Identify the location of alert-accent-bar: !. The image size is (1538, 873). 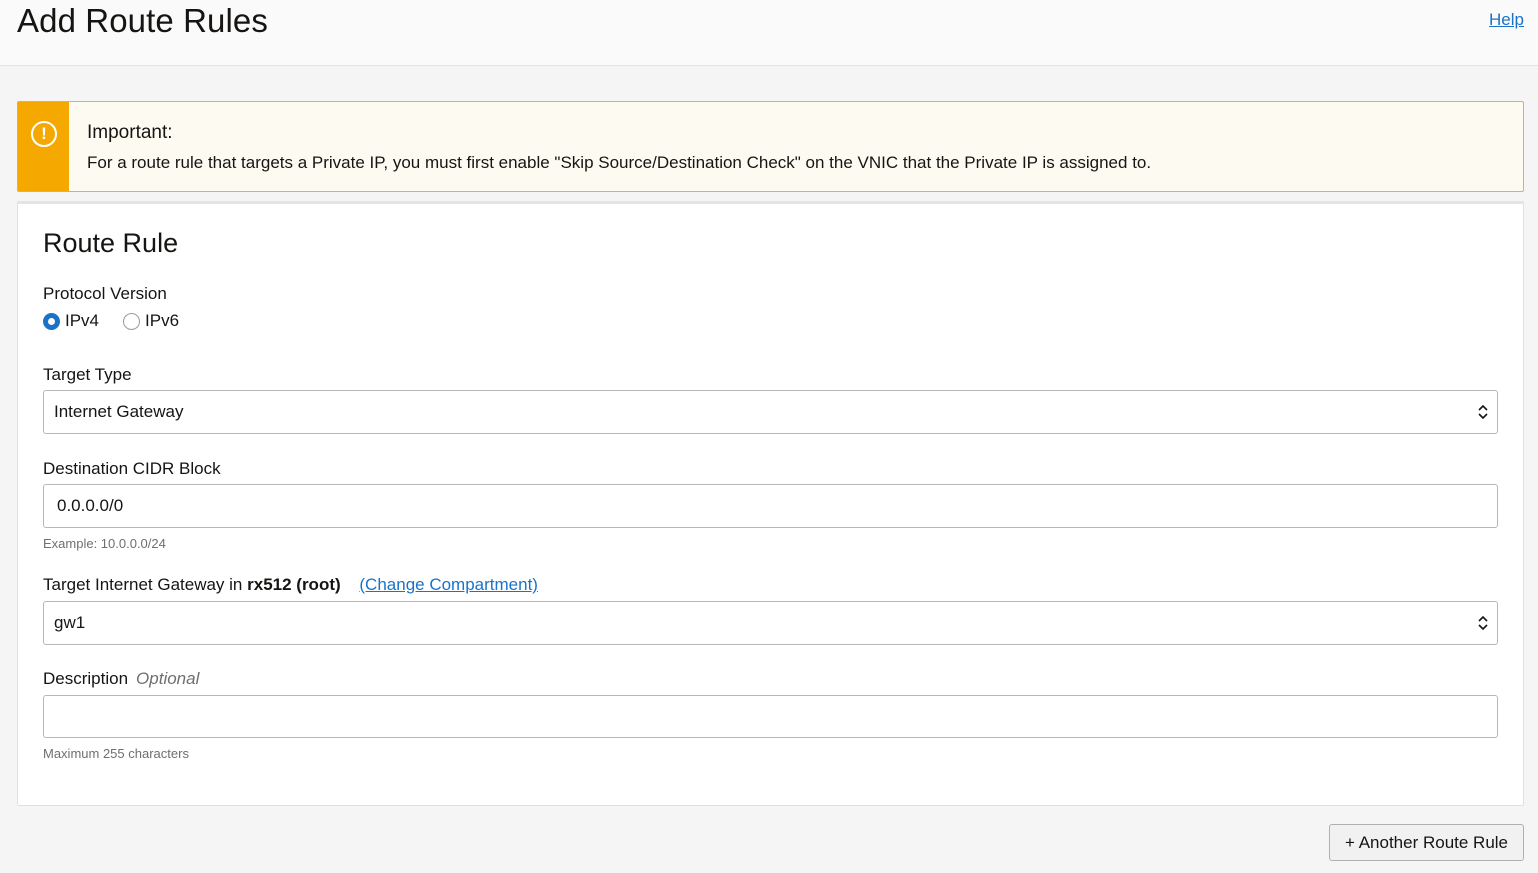
(43, 146).